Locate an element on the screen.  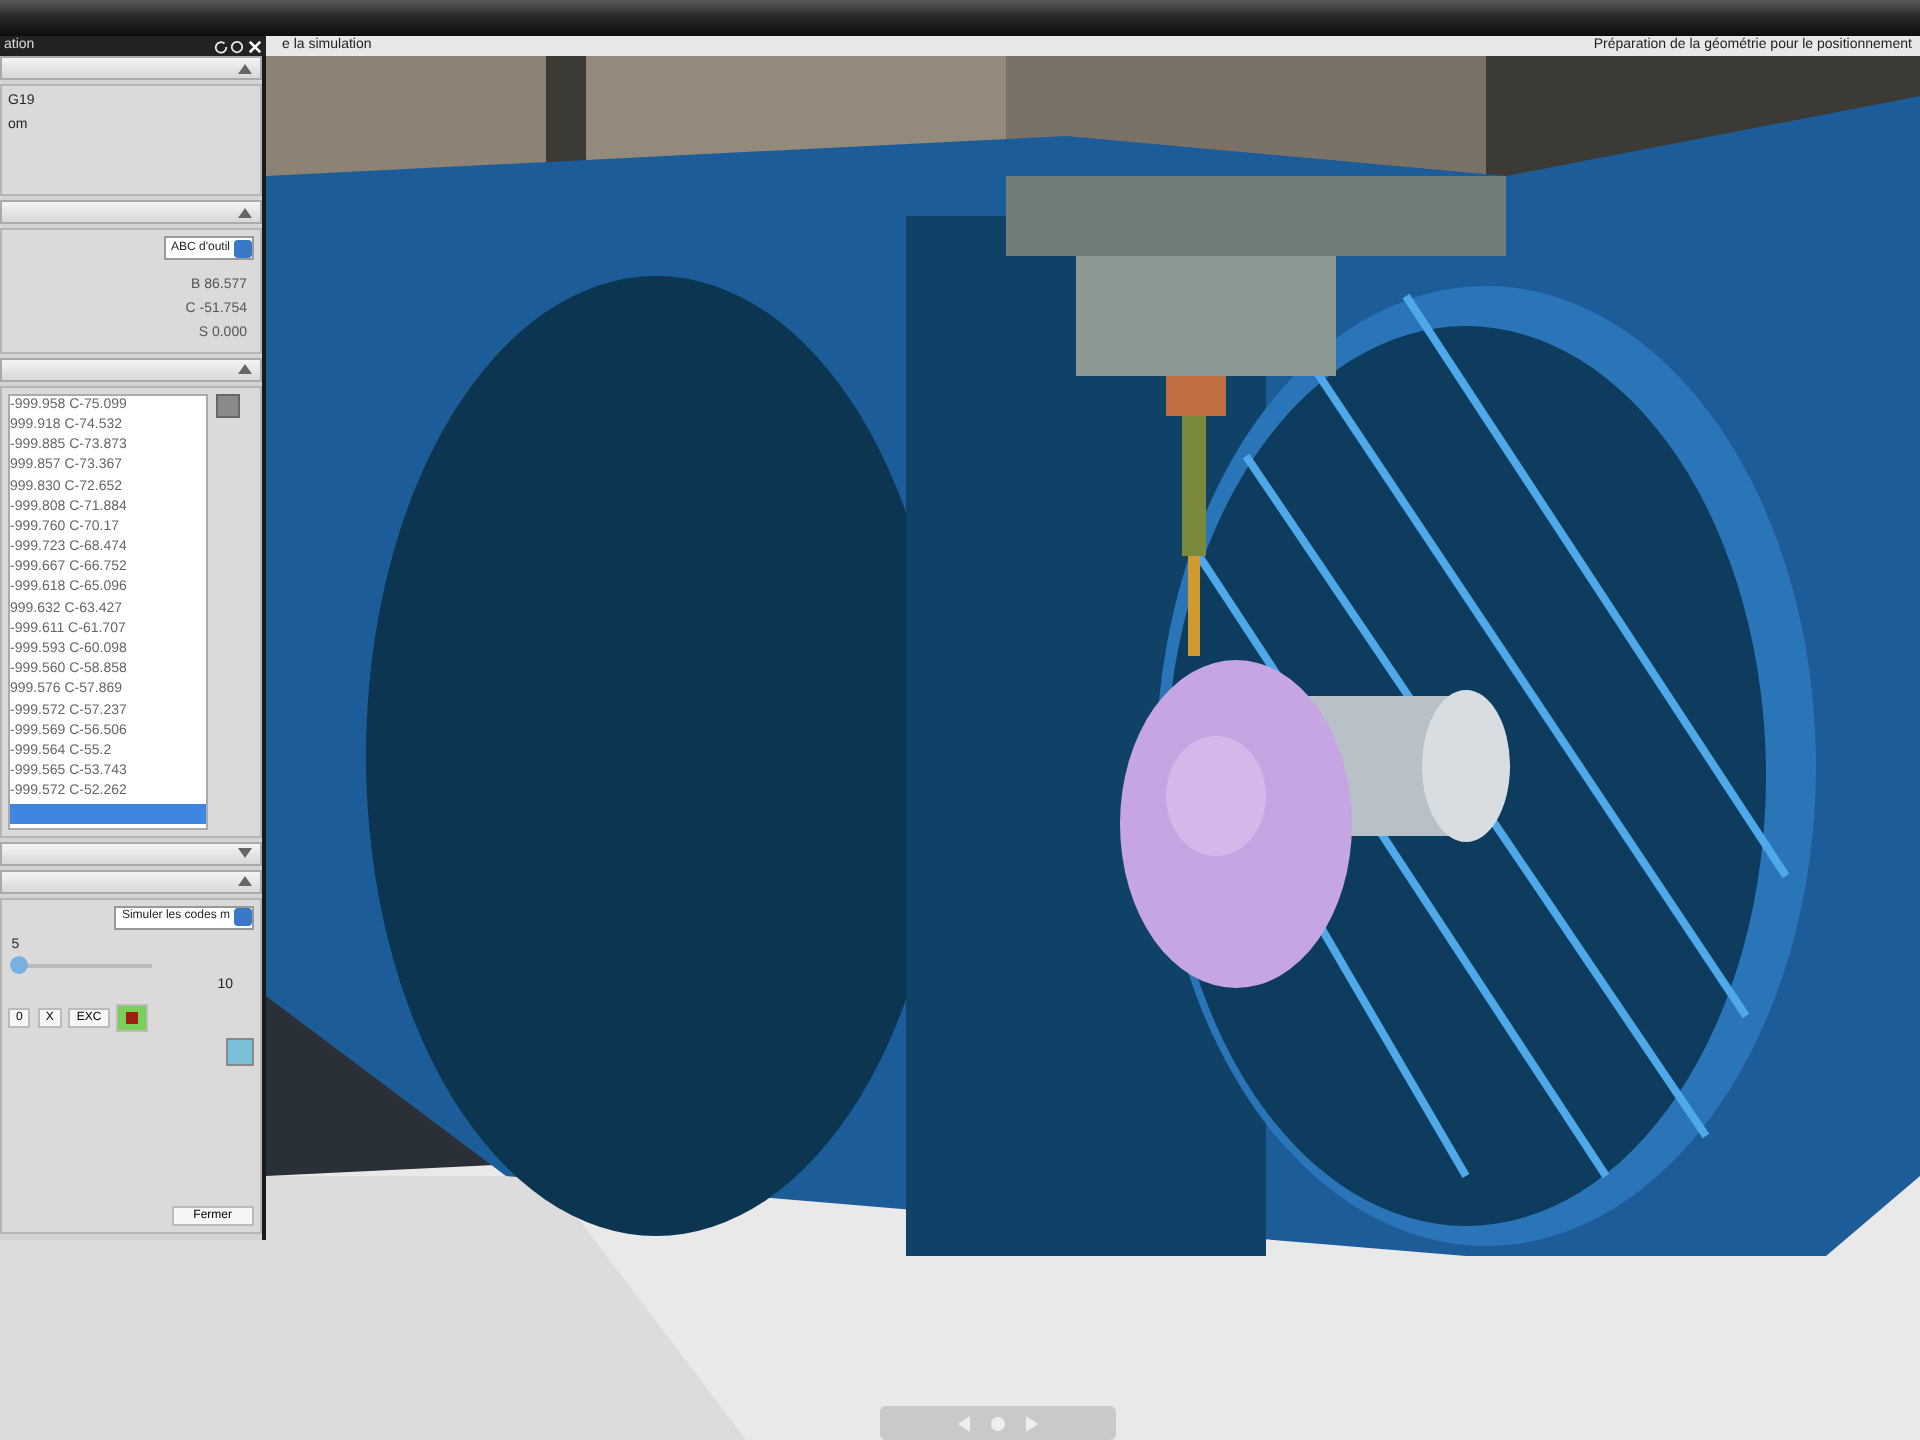
record-button is located at coordinates (132, 1017).